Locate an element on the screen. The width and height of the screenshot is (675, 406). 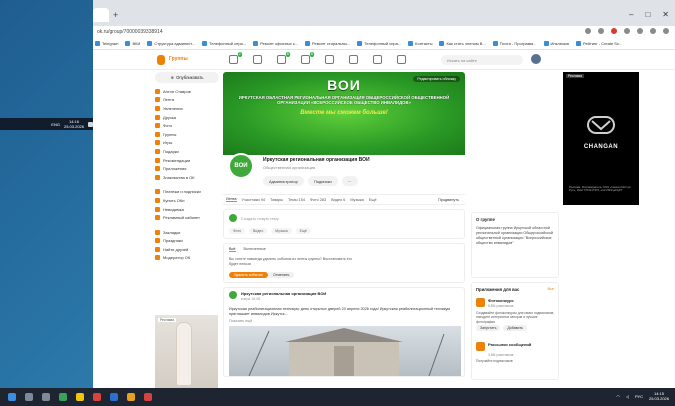
subscriptions-button: Подписки is located at coordinates (322, 181).